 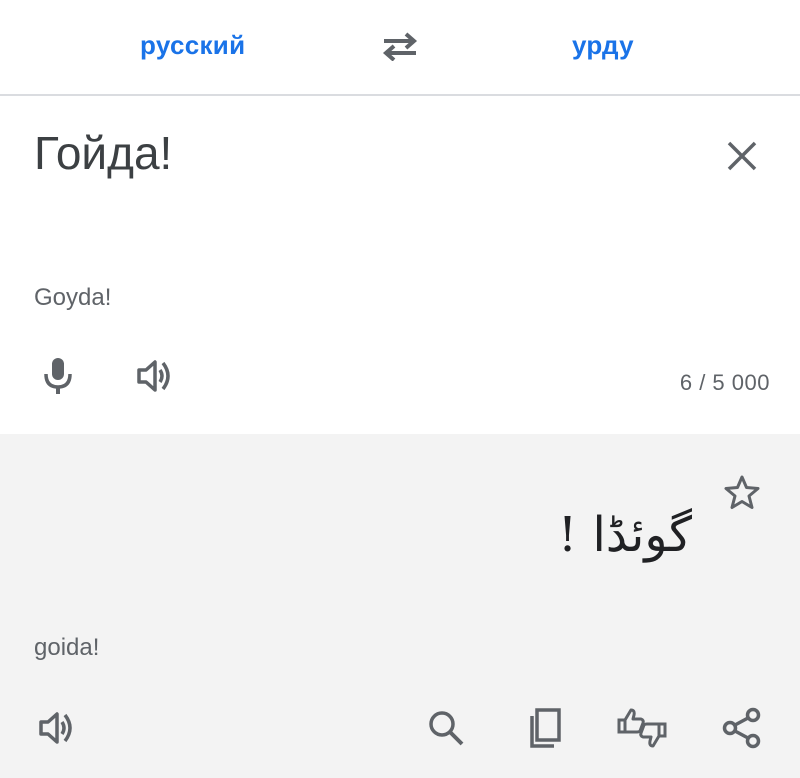 I want to click on swap-languages-button, so click(x=400, y=46).